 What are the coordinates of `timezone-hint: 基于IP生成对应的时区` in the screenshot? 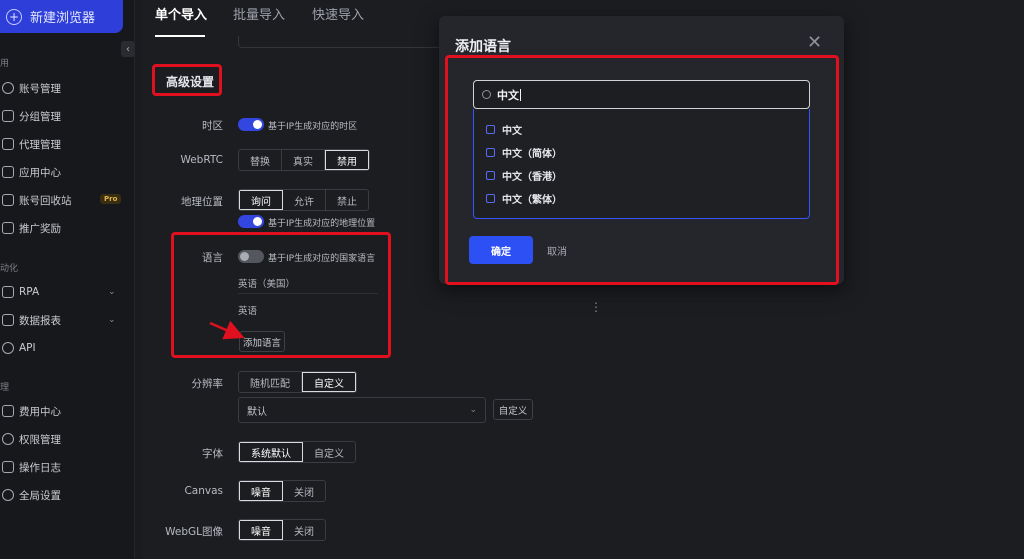 It's located at (313, 127).